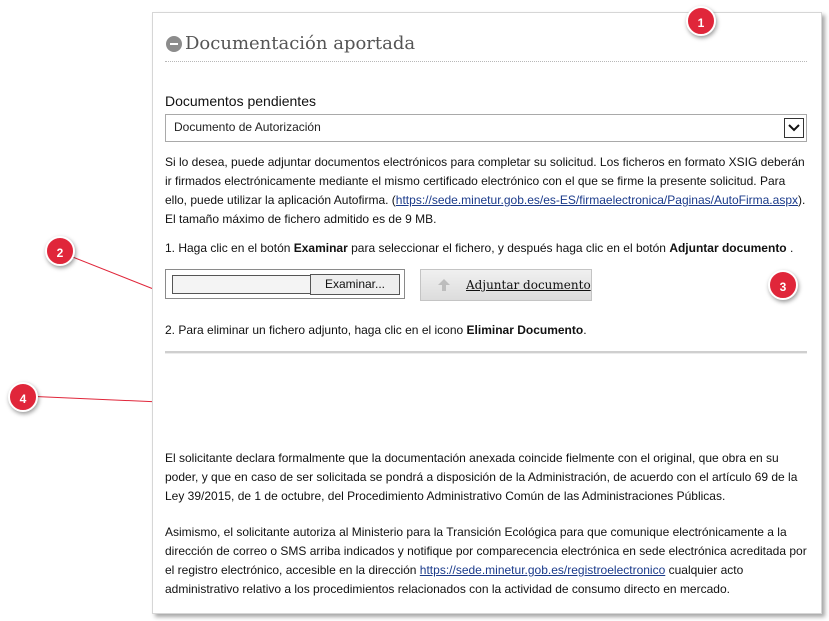  What do you see at coordinates (241, 284) in the screenshot?
I see `file-path-input` at bounding box center [241, 284].